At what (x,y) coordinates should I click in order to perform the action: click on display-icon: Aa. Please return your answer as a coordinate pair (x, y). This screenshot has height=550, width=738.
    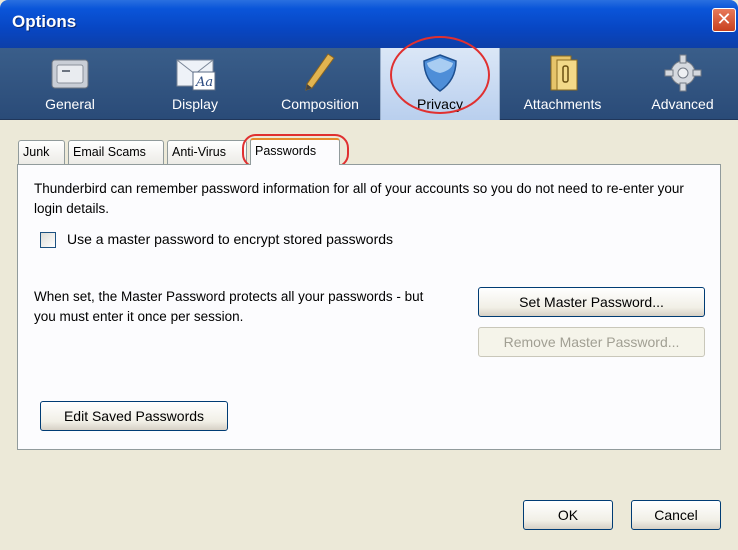
    Looking at the image, I should click on (196, 75).